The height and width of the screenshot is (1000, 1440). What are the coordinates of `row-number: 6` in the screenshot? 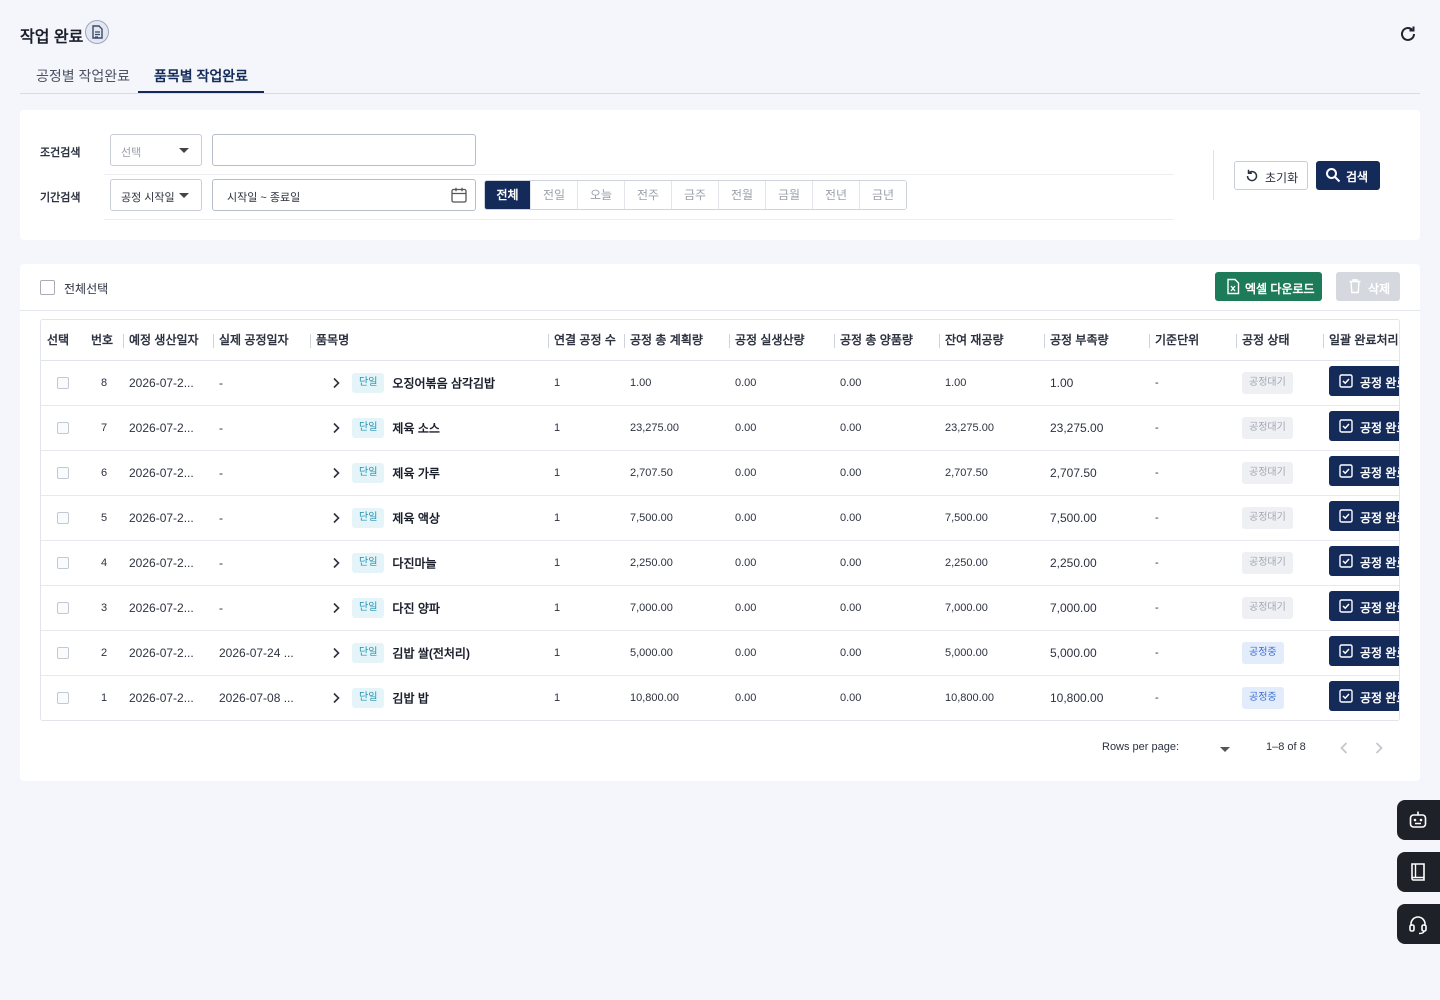 It's located at (104, 473).